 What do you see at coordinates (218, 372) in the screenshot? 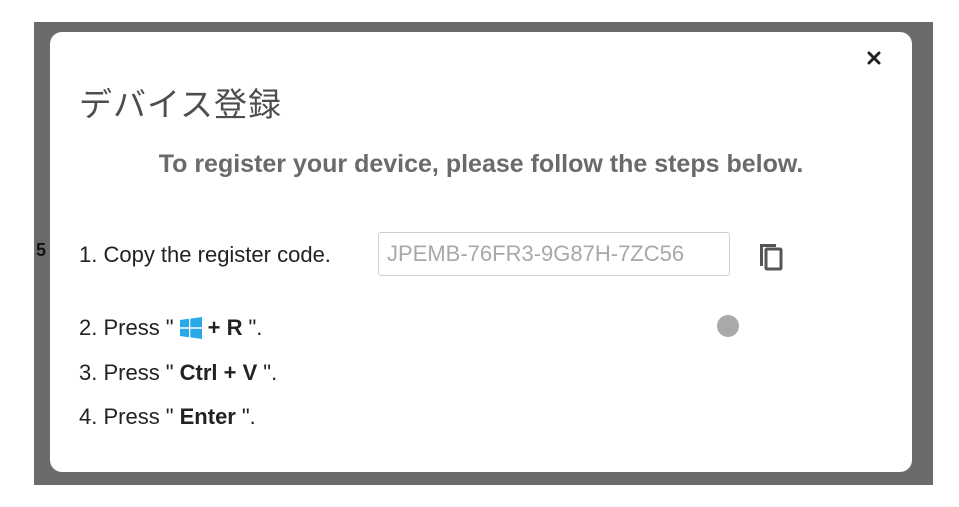
I see `step-3-keys: Ctrl + V` at bounding box center [218, 372].